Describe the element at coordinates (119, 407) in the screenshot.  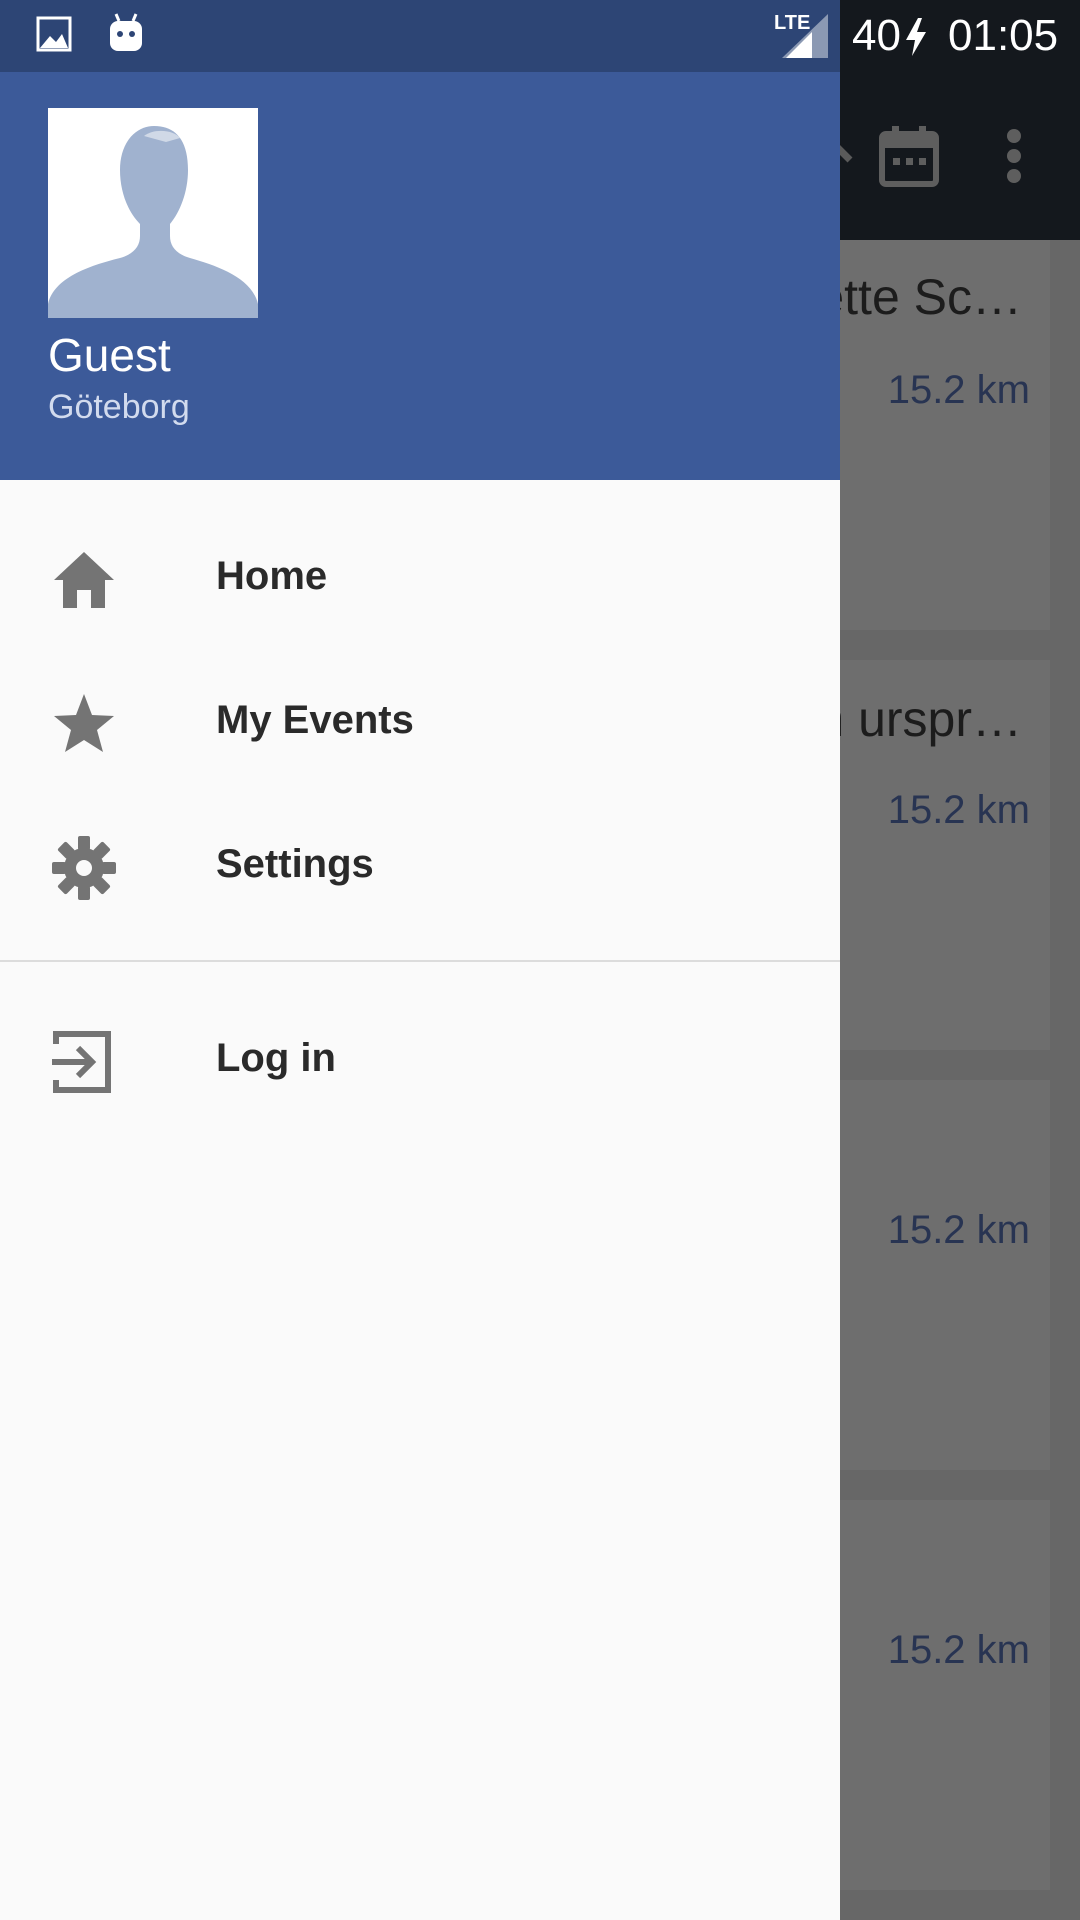
I see `user-city: Göteborg` at that location.